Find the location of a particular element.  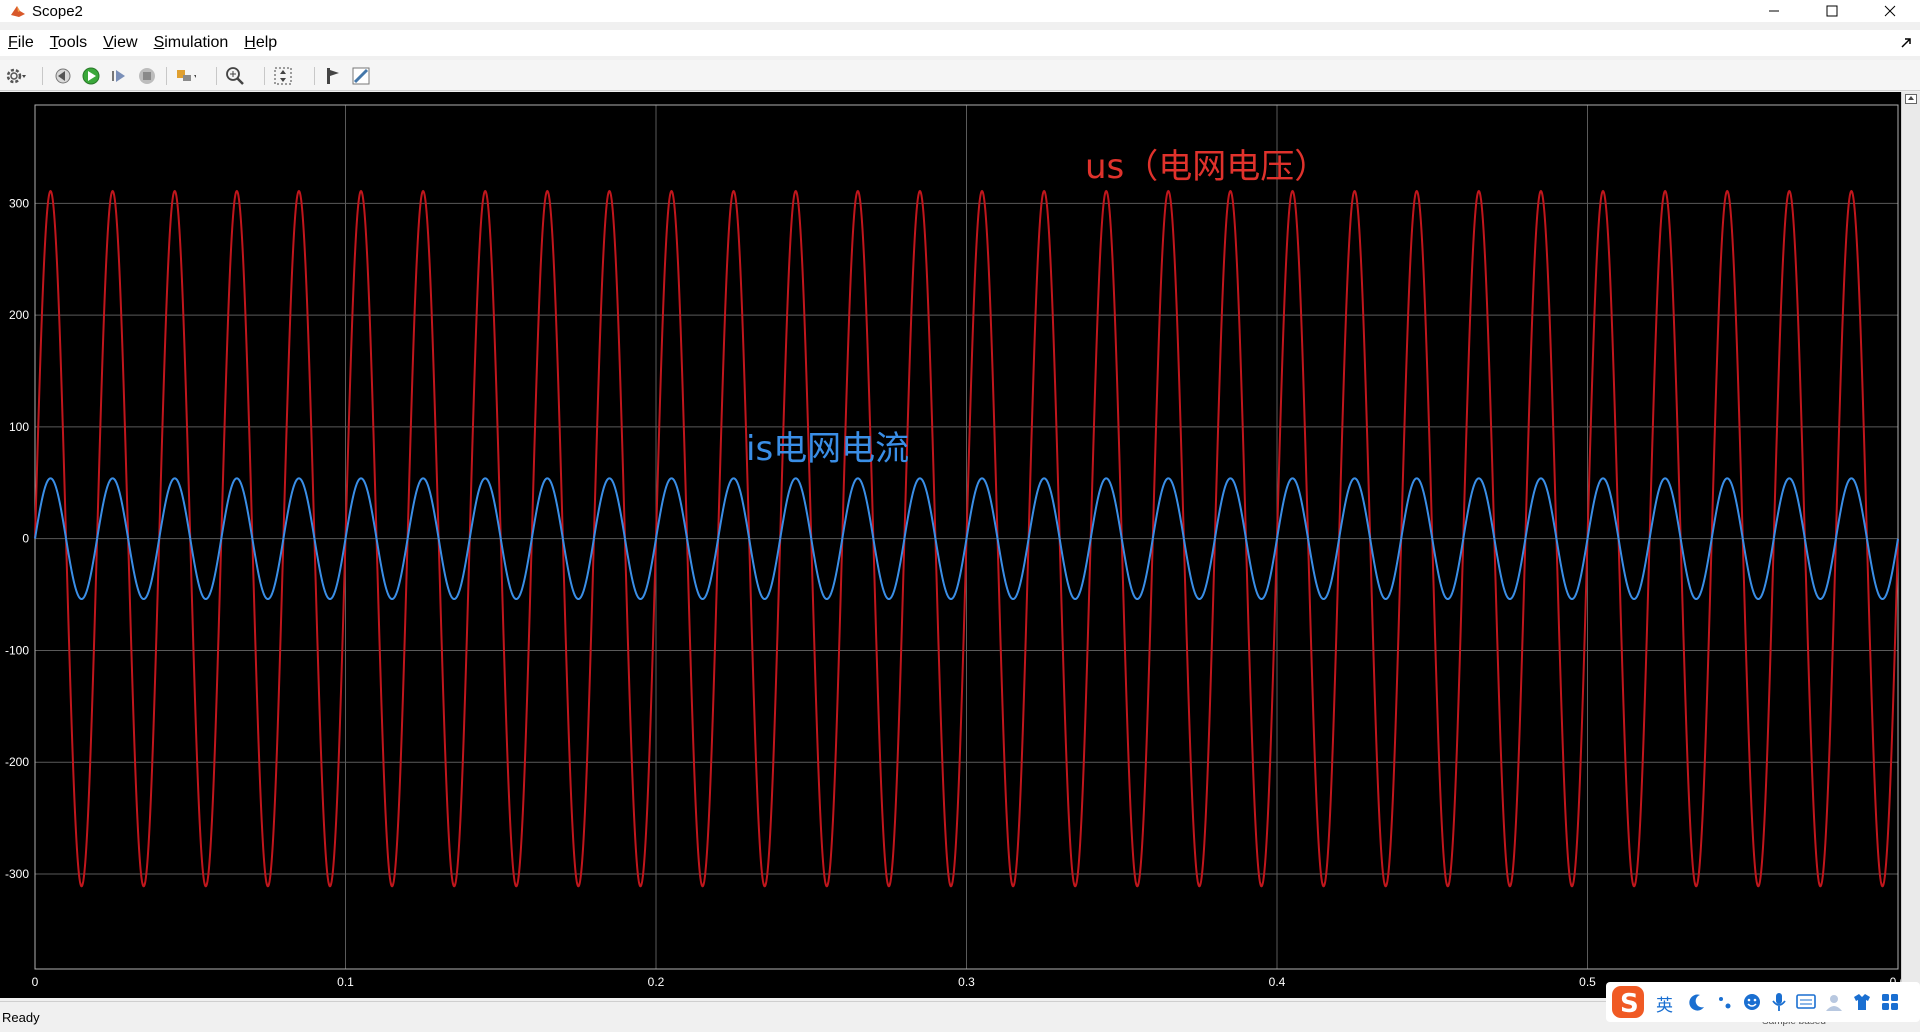

ime-toolbar: S 英 is located at coordinates (1763, 1002).